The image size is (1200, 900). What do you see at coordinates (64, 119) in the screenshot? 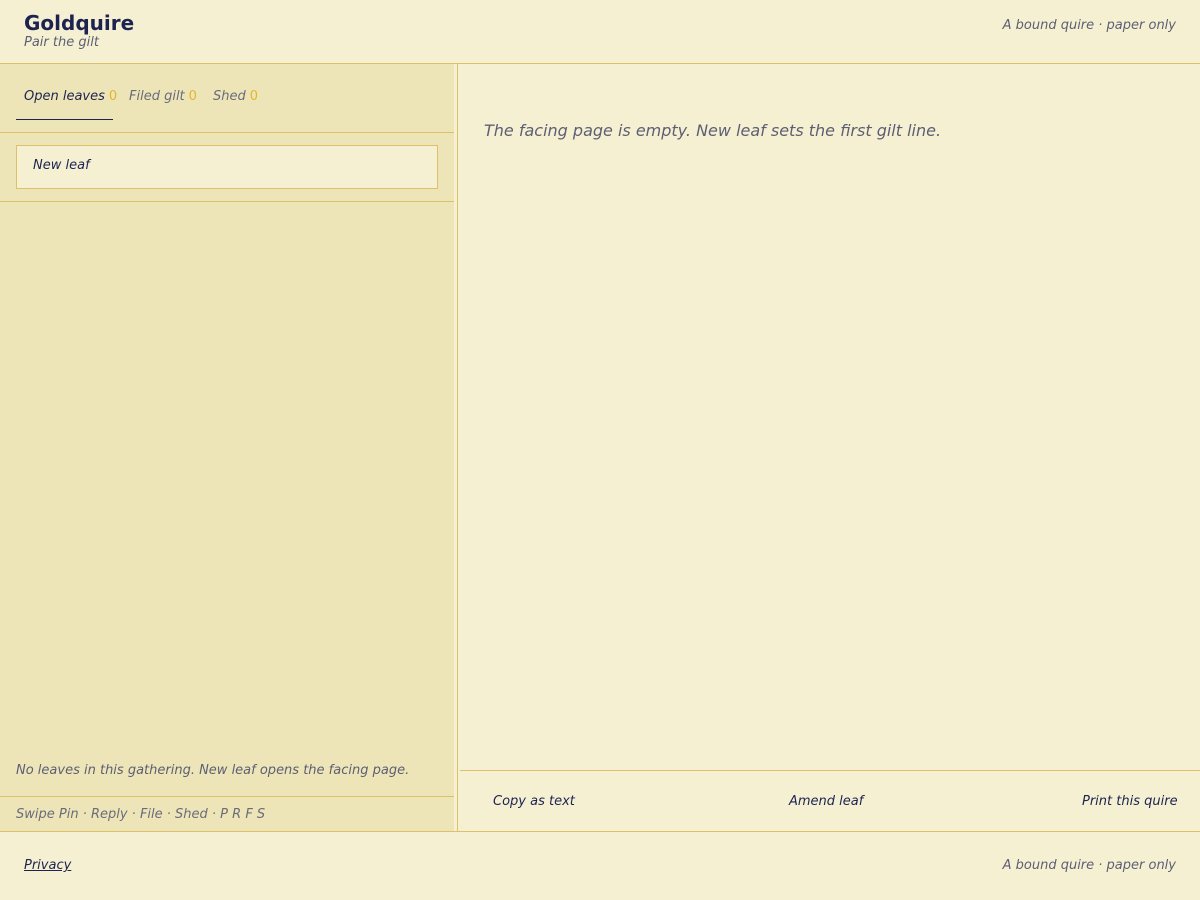
I see `active-tab-indicator` at bounding box center [64, 119].